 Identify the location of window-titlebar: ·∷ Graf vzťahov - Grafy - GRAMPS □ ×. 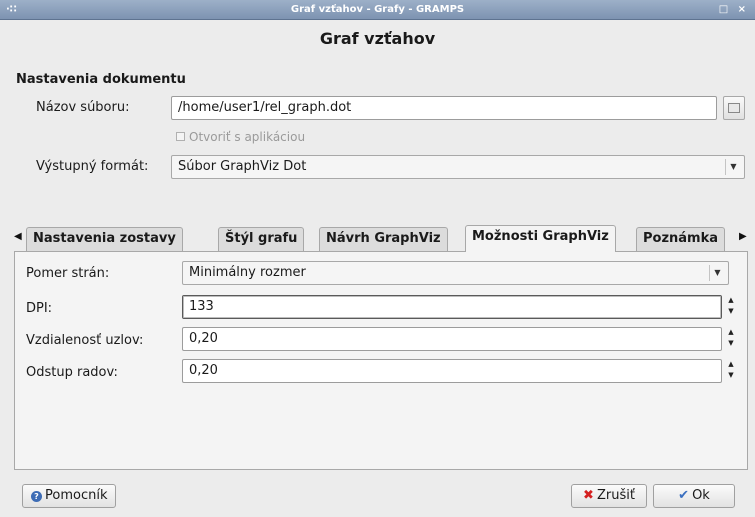
(377, 10).